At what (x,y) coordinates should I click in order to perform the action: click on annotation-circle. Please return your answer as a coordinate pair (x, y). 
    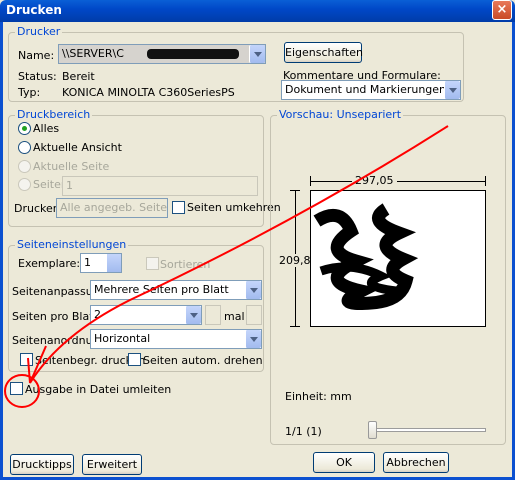
    Looking at the image, I should click on (22, 391).